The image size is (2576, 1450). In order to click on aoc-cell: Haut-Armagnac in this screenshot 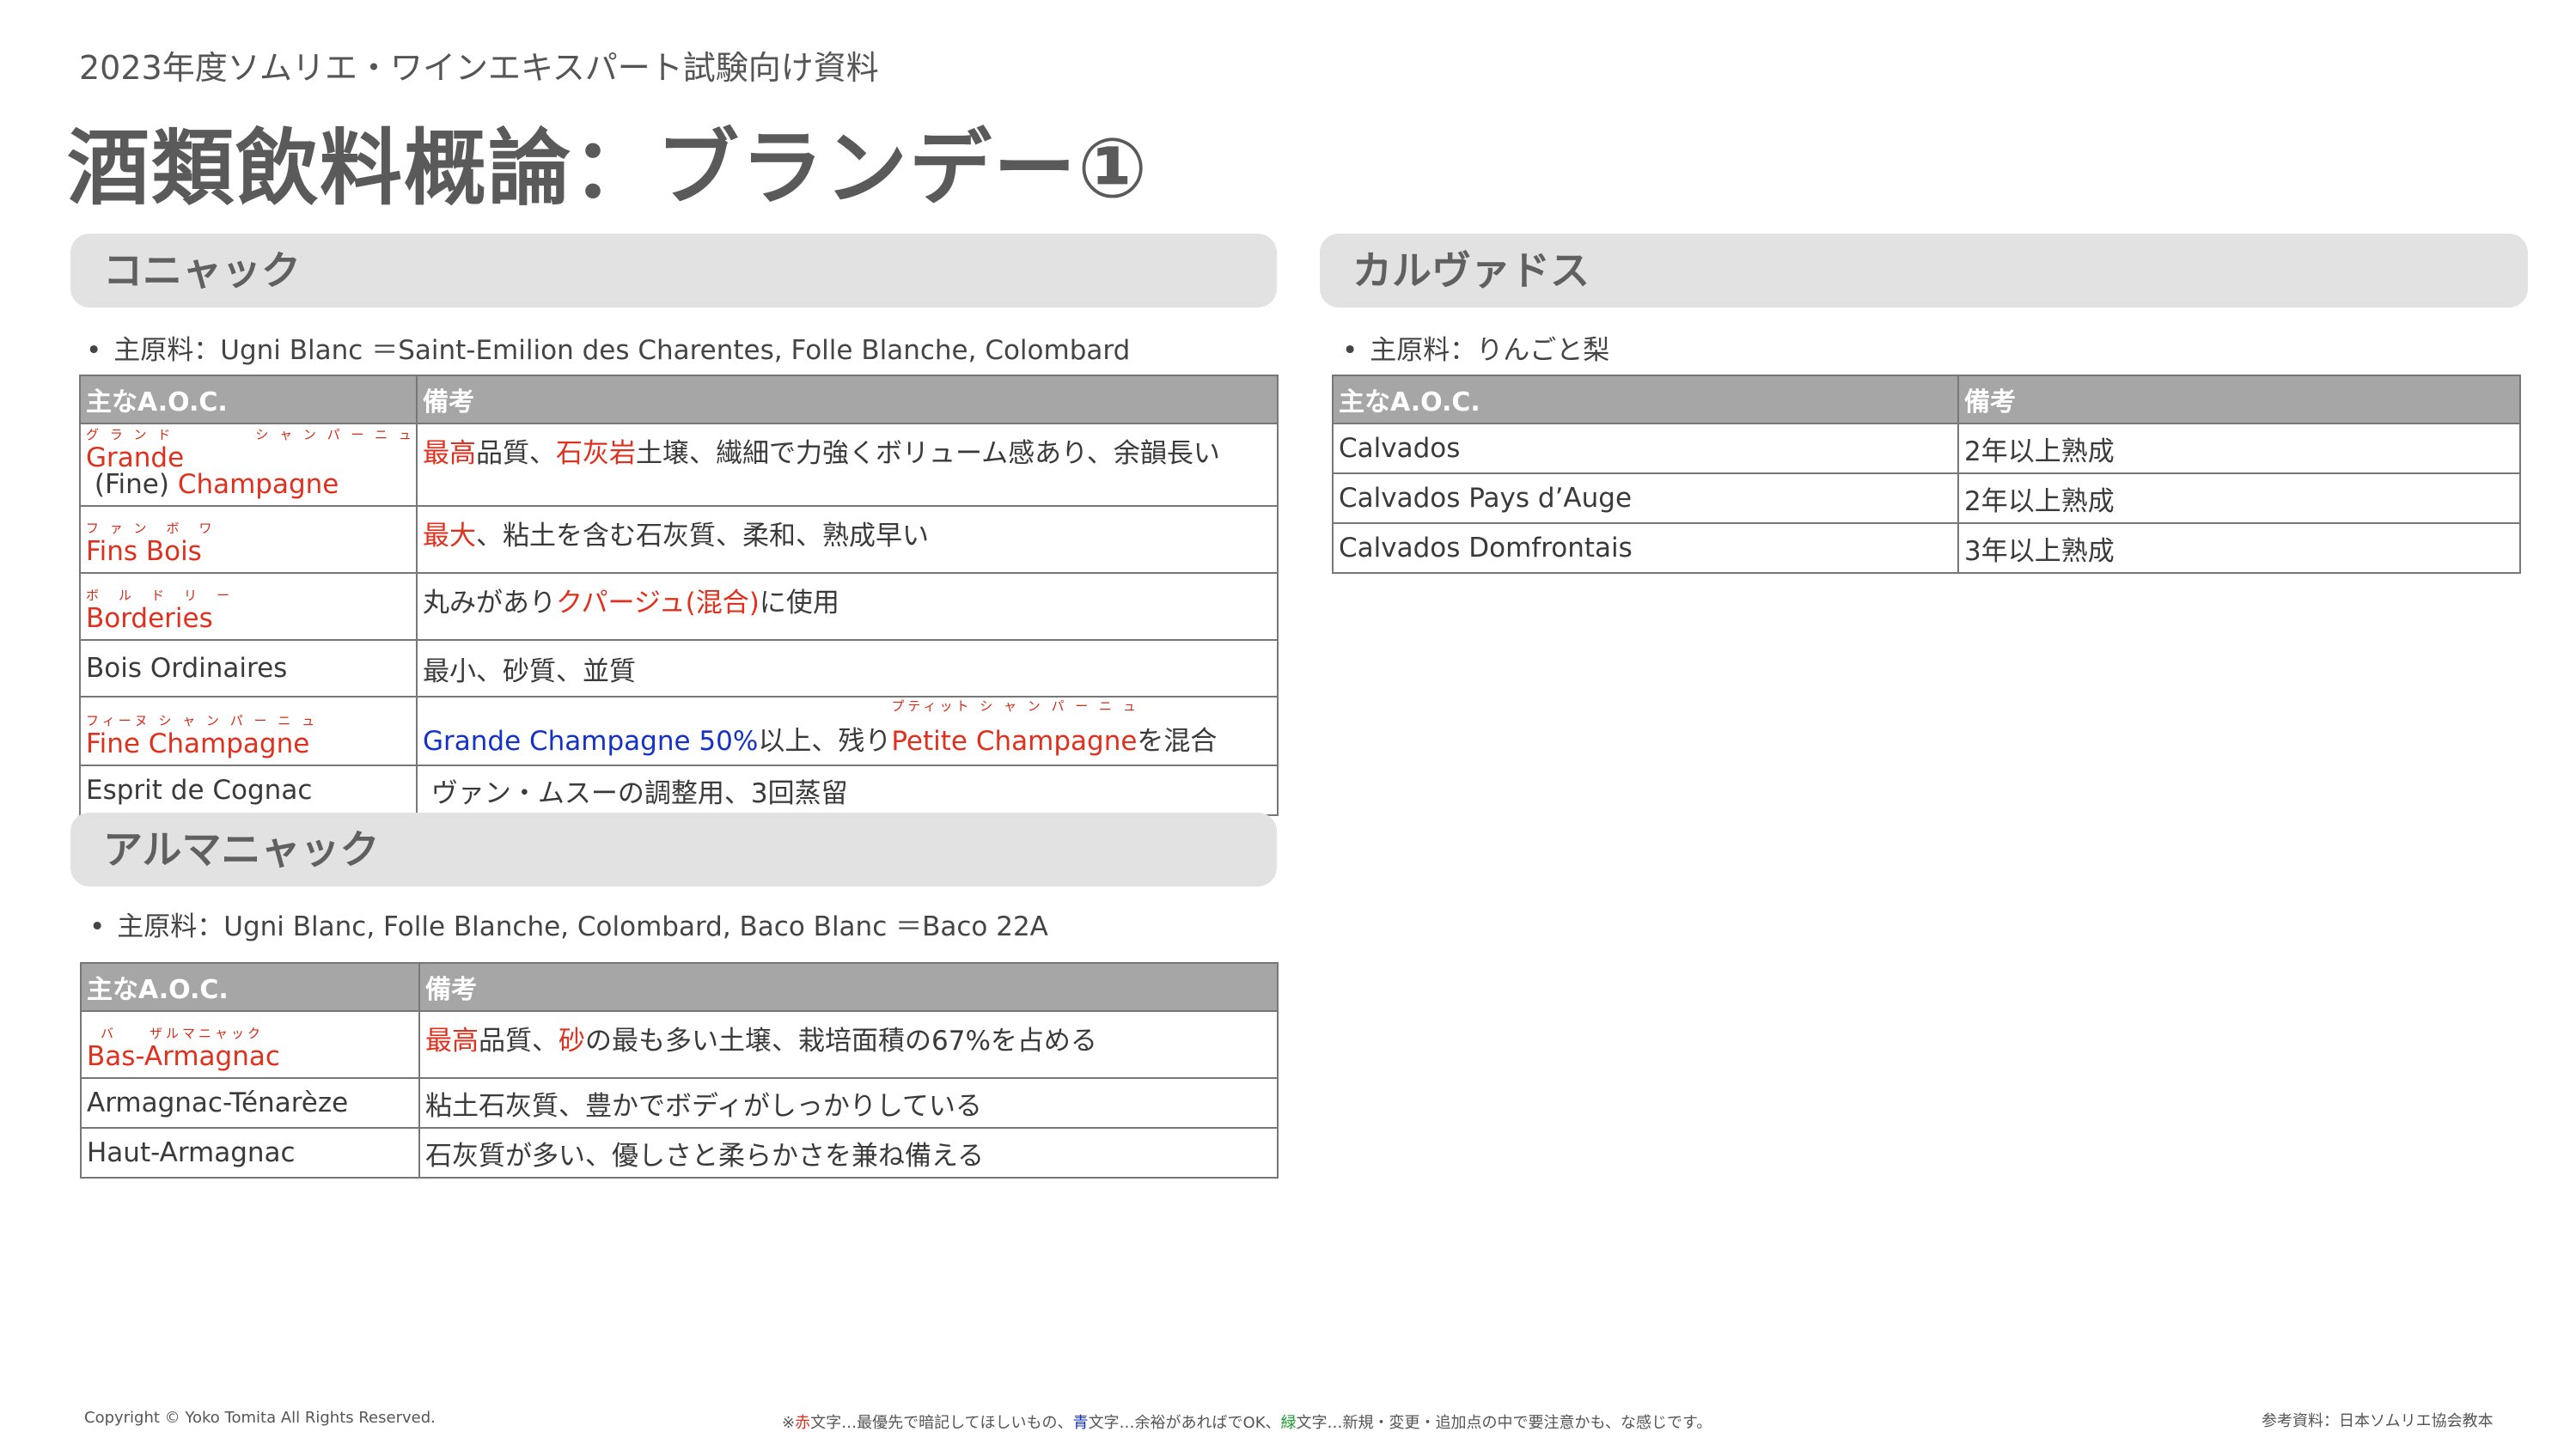, I will do `click(250, 1153)`.